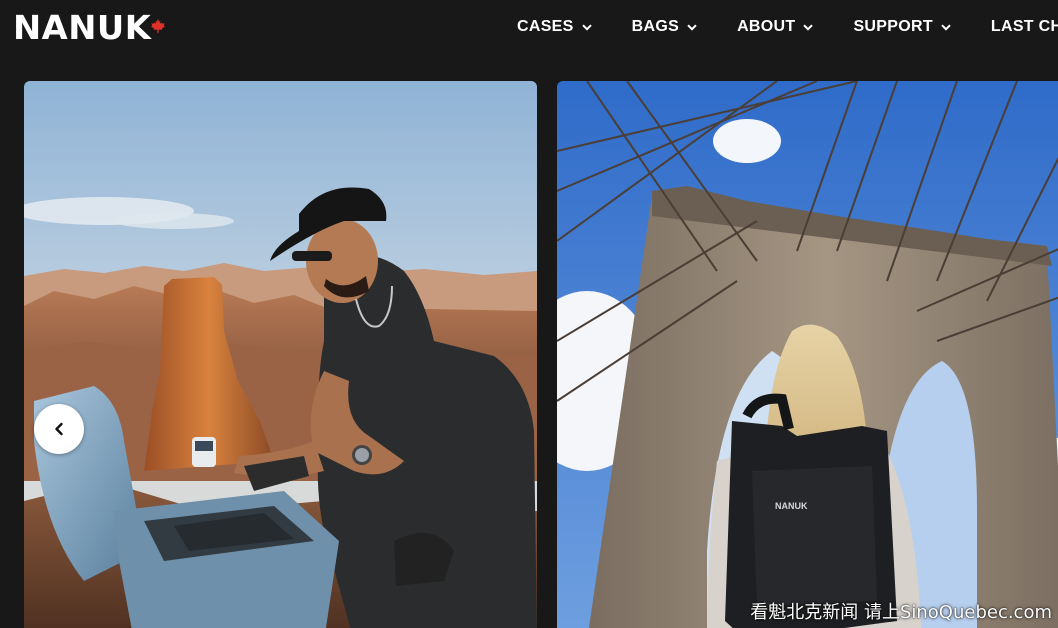 The image size is (1058, 628). I want to click on nanuk-logo: NANUK, so click(89, 28).